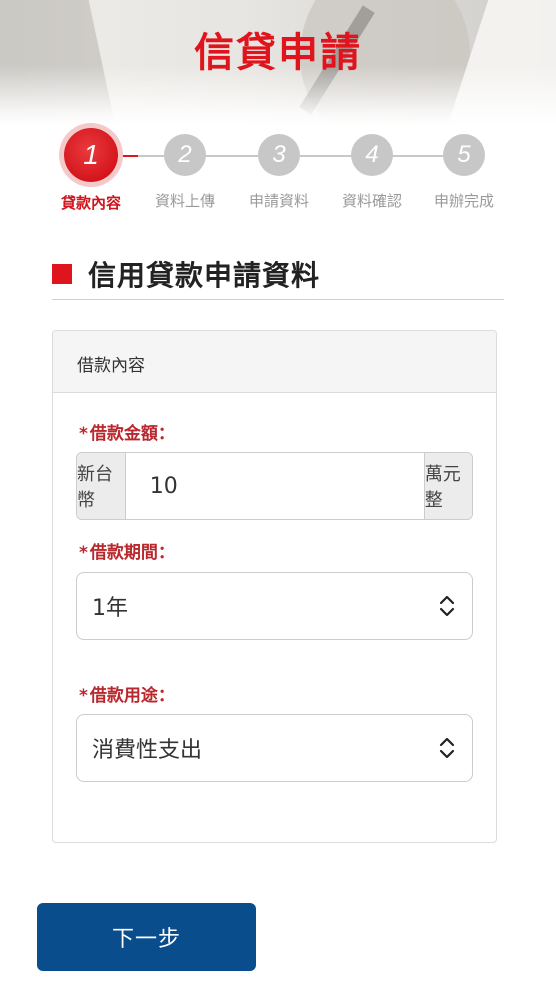  I want to click on purpose-label-text: 借款用途：, so click(132, 696).